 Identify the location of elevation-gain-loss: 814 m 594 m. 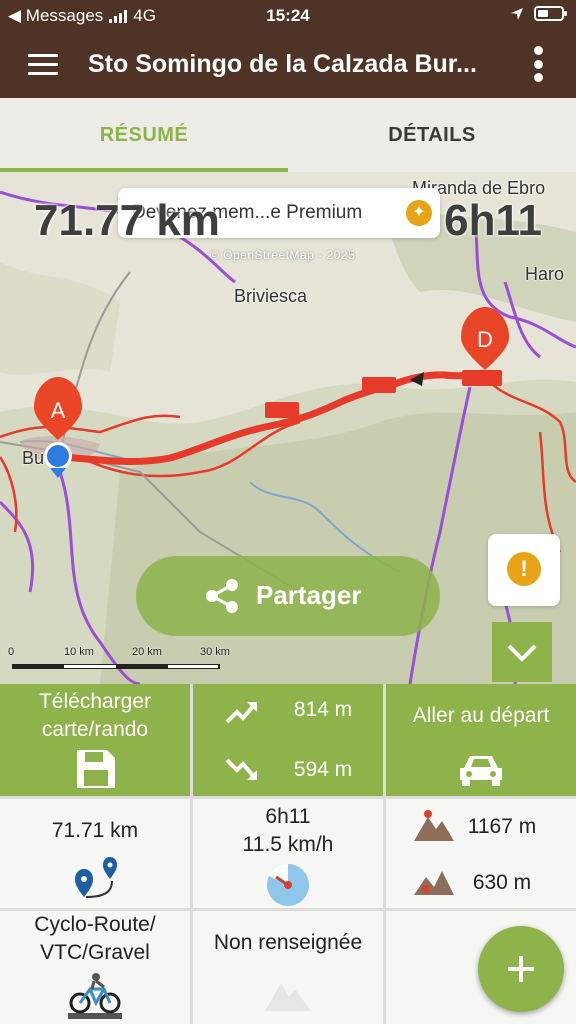
(288, 740).